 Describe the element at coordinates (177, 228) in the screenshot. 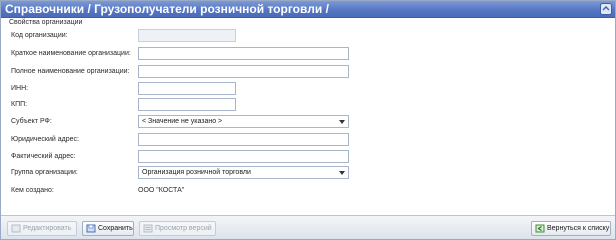

I see `view-versions-button: Просмотр версий` at that location.